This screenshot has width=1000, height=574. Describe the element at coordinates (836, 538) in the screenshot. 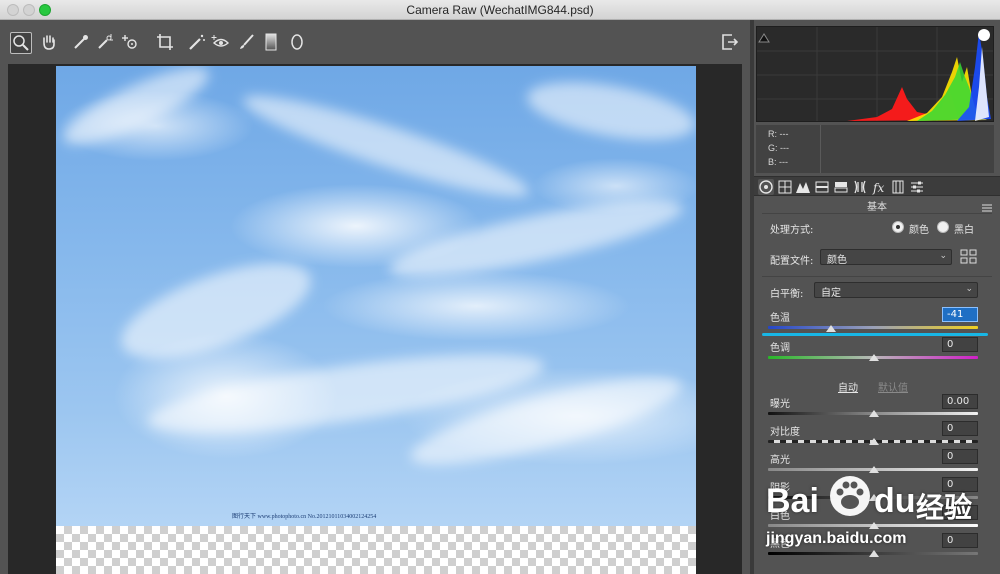

I see `baidu-url: jingyan.baidu.com` at that location.